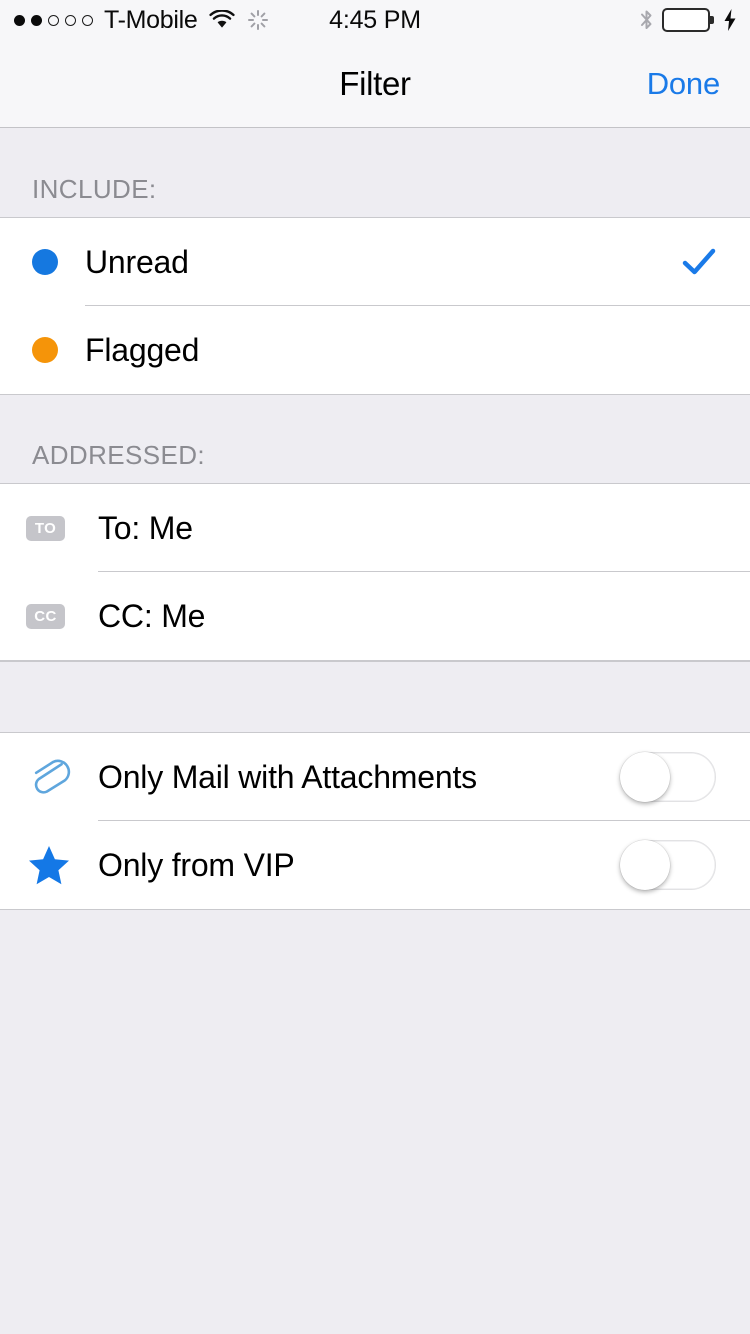  I want to click on status-bar-center: 4:45 PM, so click(375, 20).